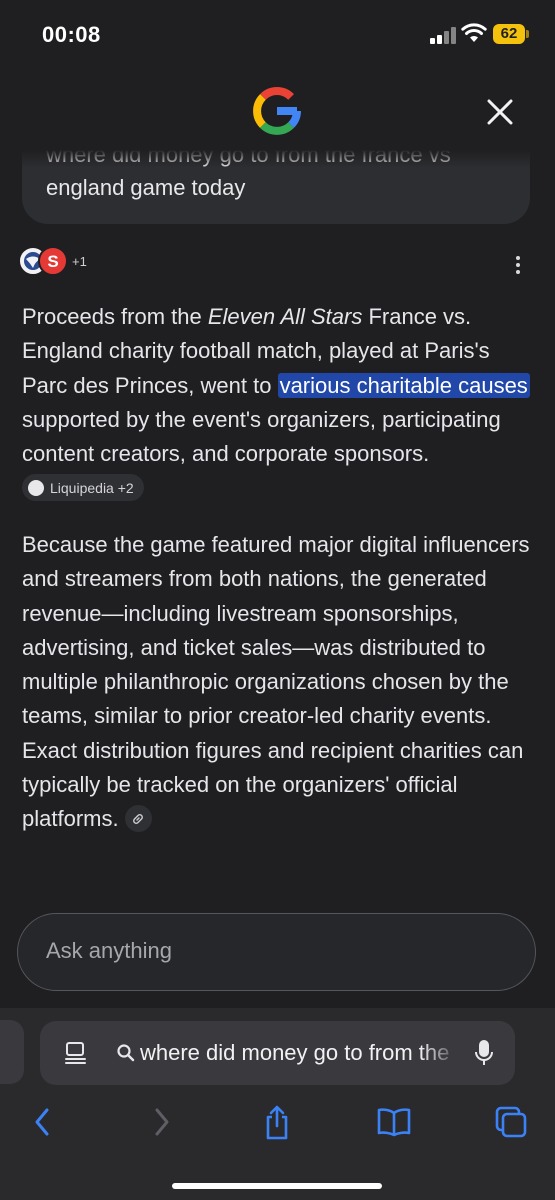  Describe the element at coordinates (36, 487) in the screenshot. I see `liquipedia-icon` at that location.